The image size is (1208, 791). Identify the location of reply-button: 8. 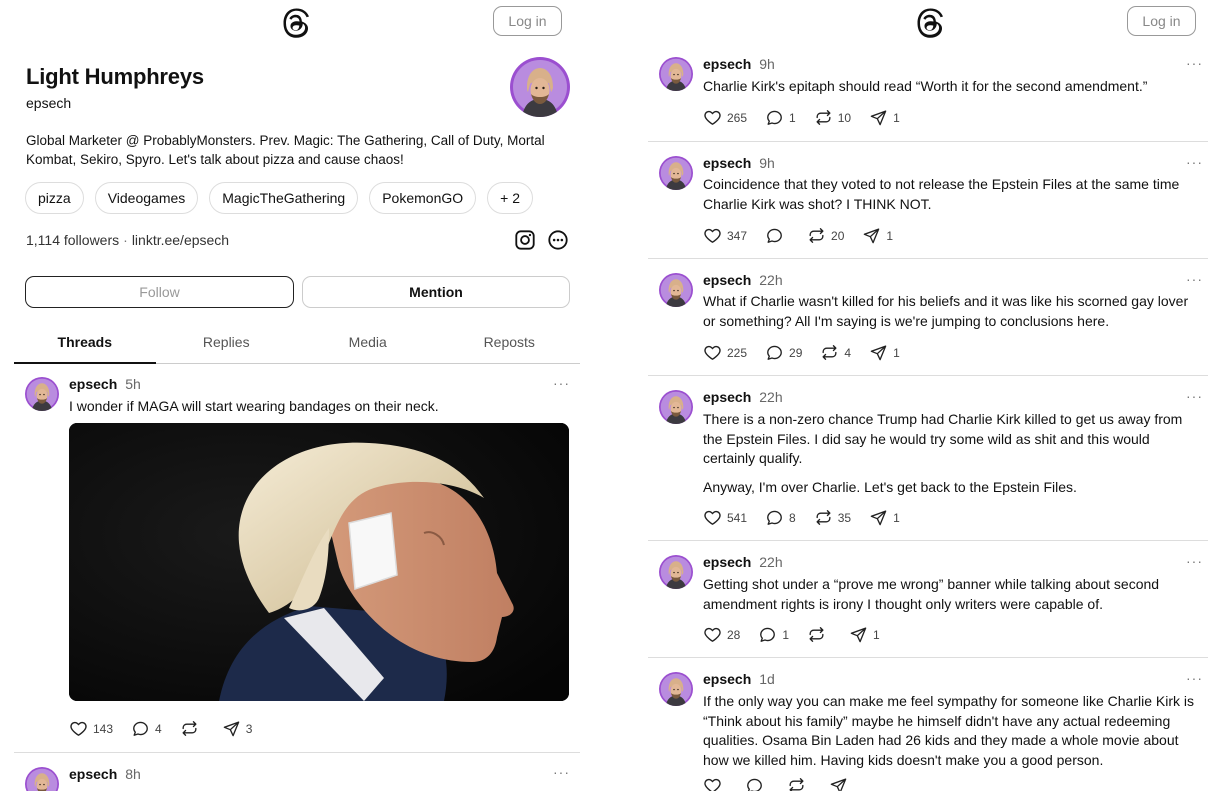
(780, 517).